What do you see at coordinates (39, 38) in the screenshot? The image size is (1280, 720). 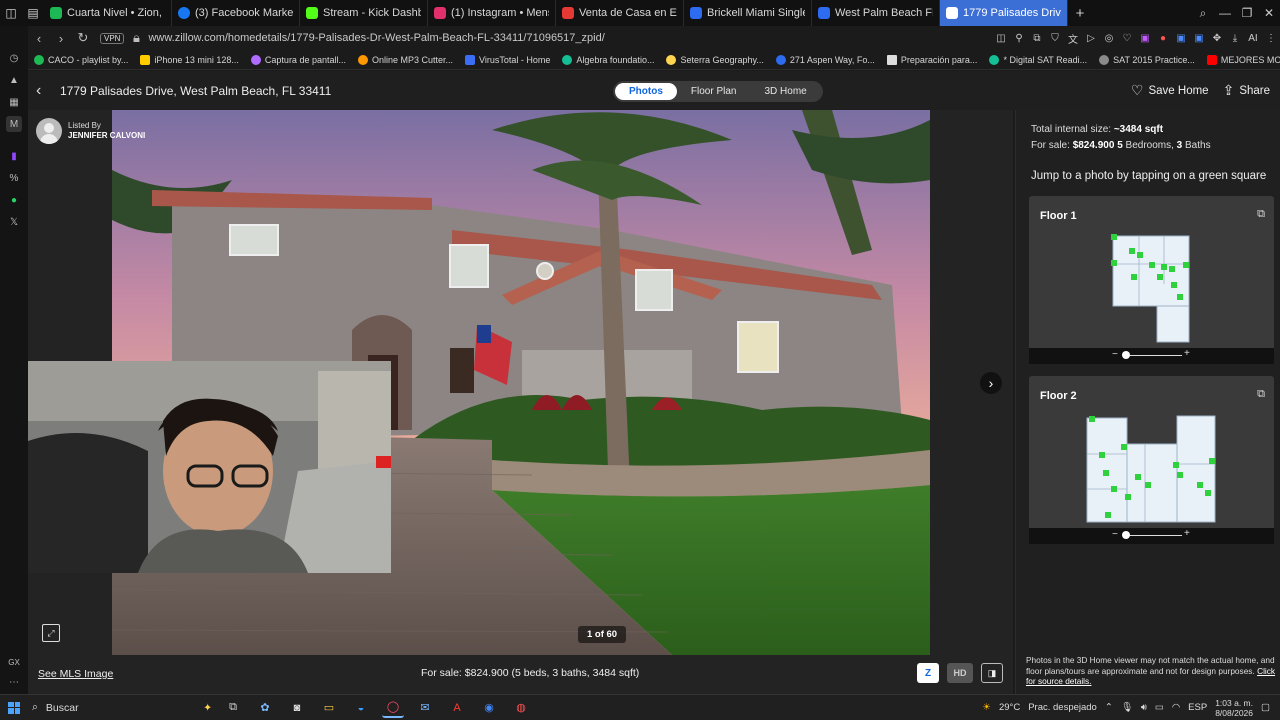 I see `back-icon: ‹` at bounding box center [39, 38].